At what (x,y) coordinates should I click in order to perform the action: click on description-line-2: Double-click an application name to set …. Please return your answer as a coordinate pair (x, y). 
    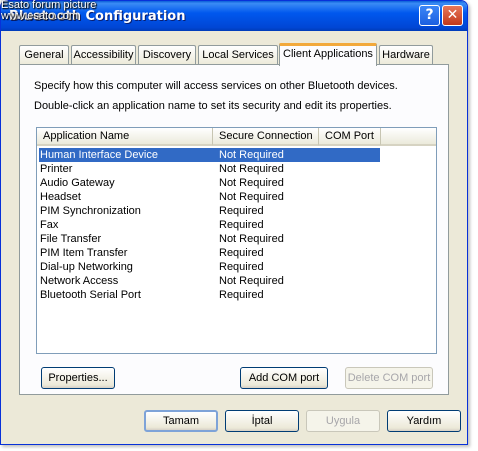
    Looking at the image, I should click on (213, 106).